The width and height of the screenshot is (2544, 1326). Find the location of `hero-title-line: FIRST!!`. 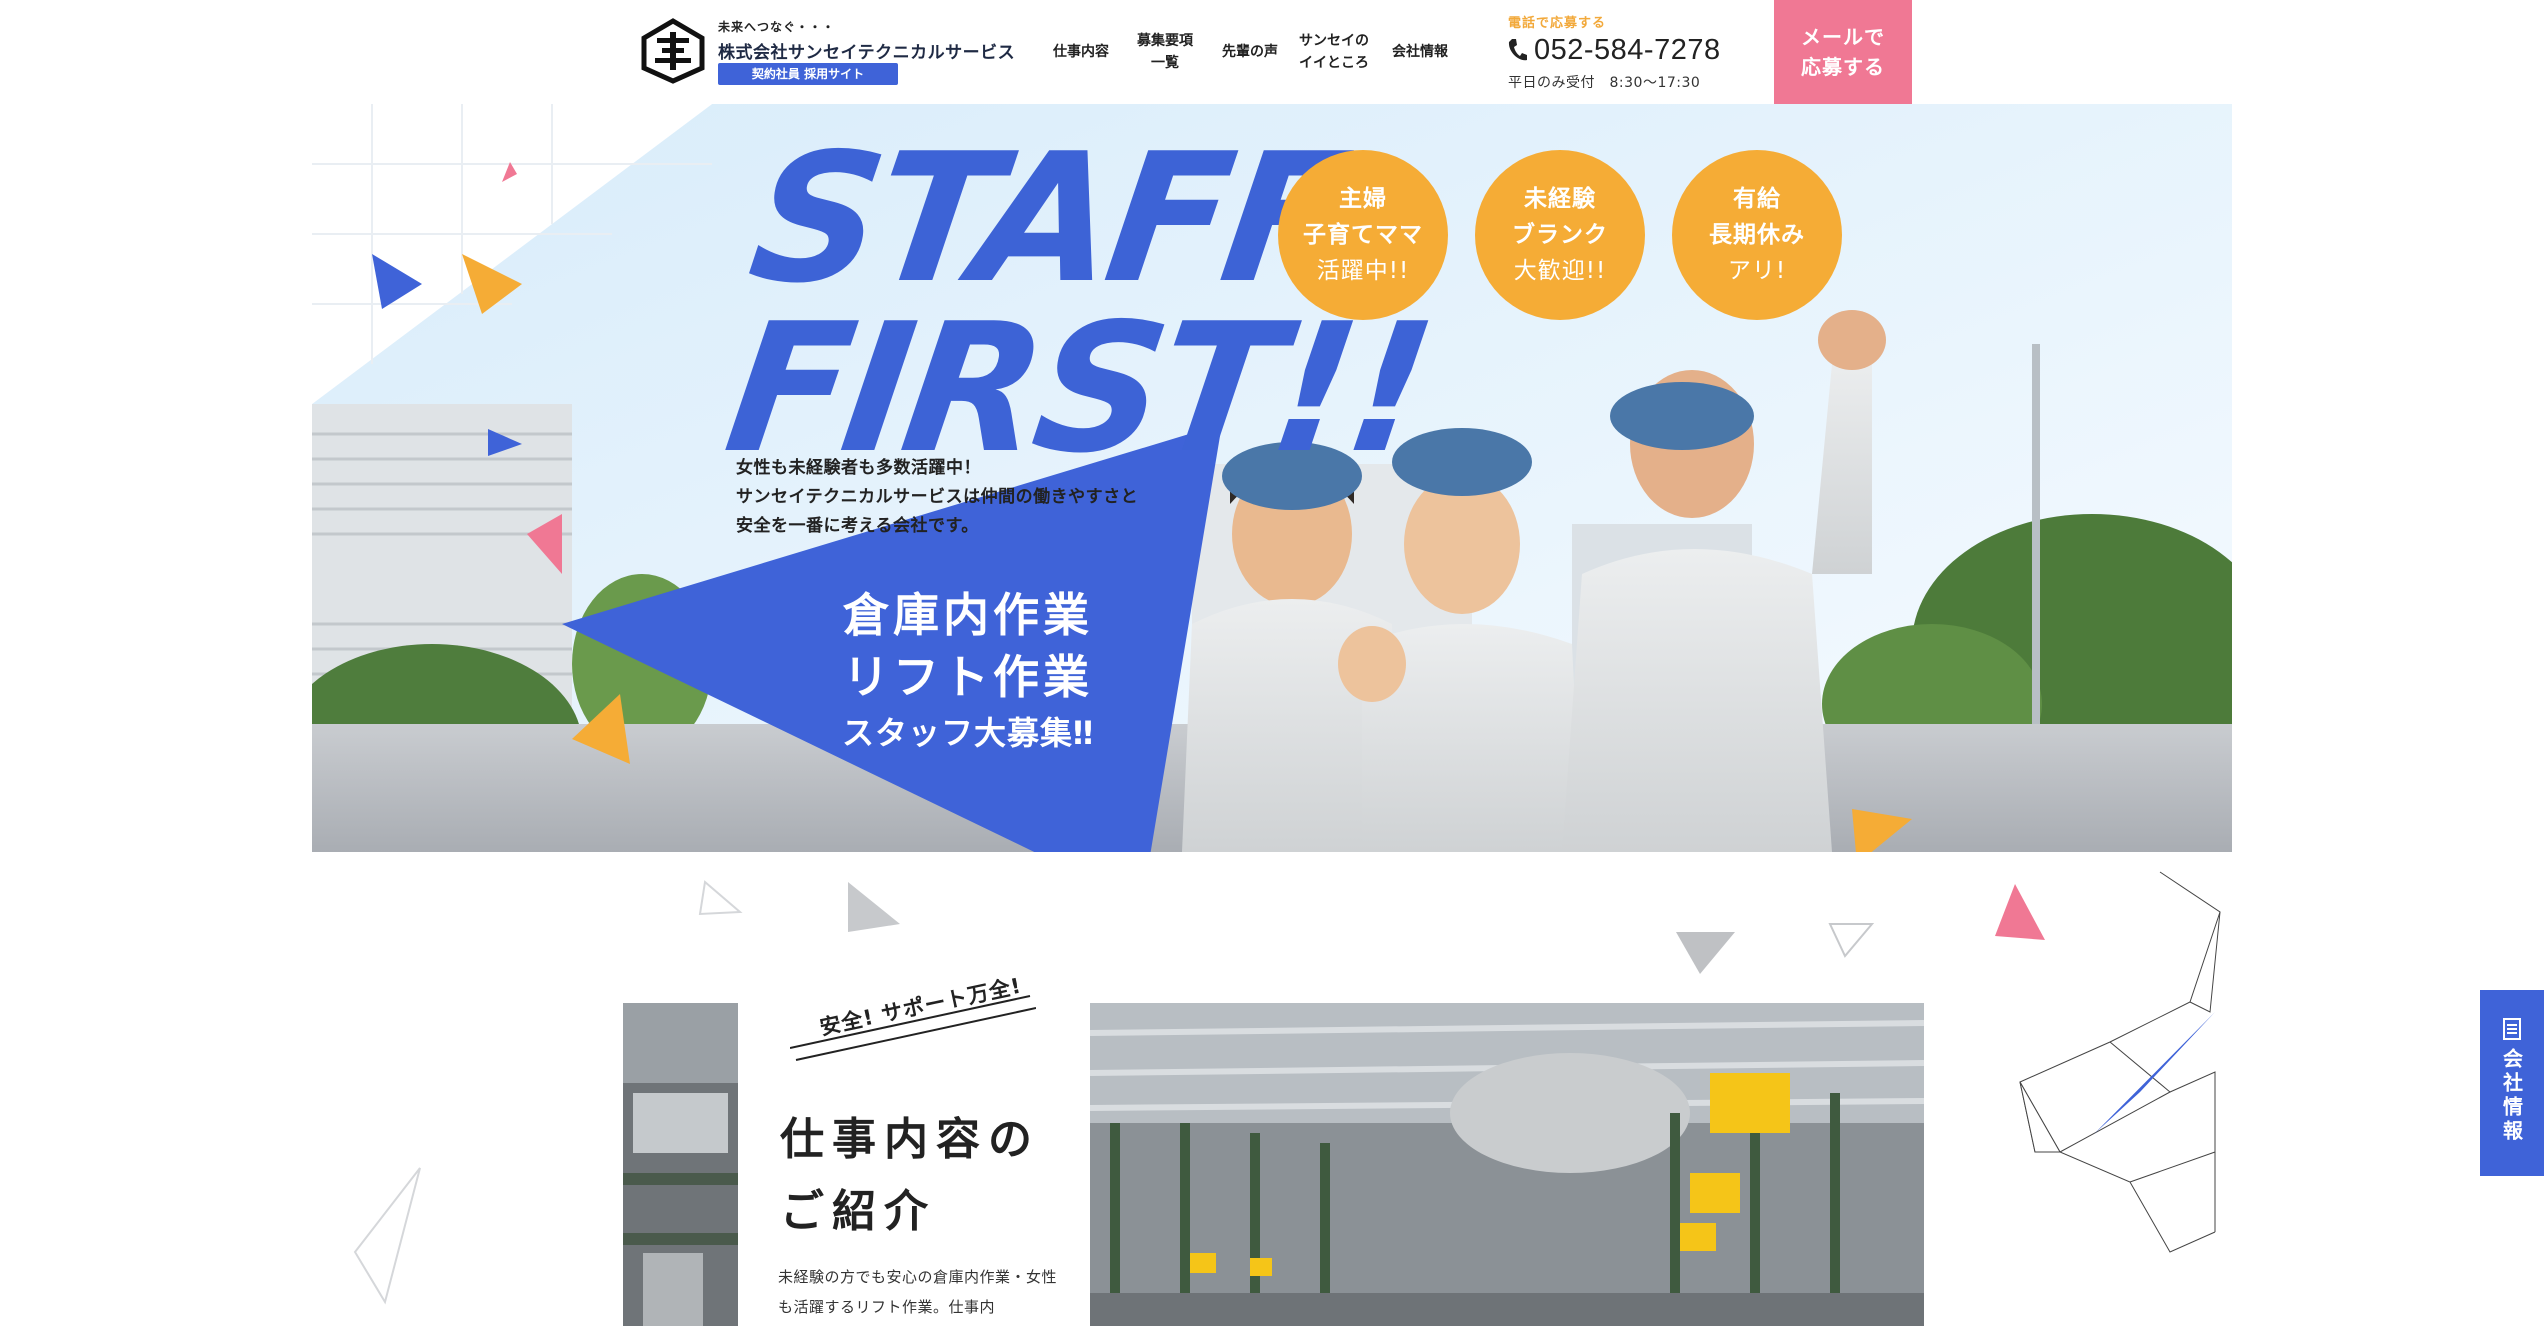

hero-title-line: FIRST!! is located at coordinates (1077, 388).